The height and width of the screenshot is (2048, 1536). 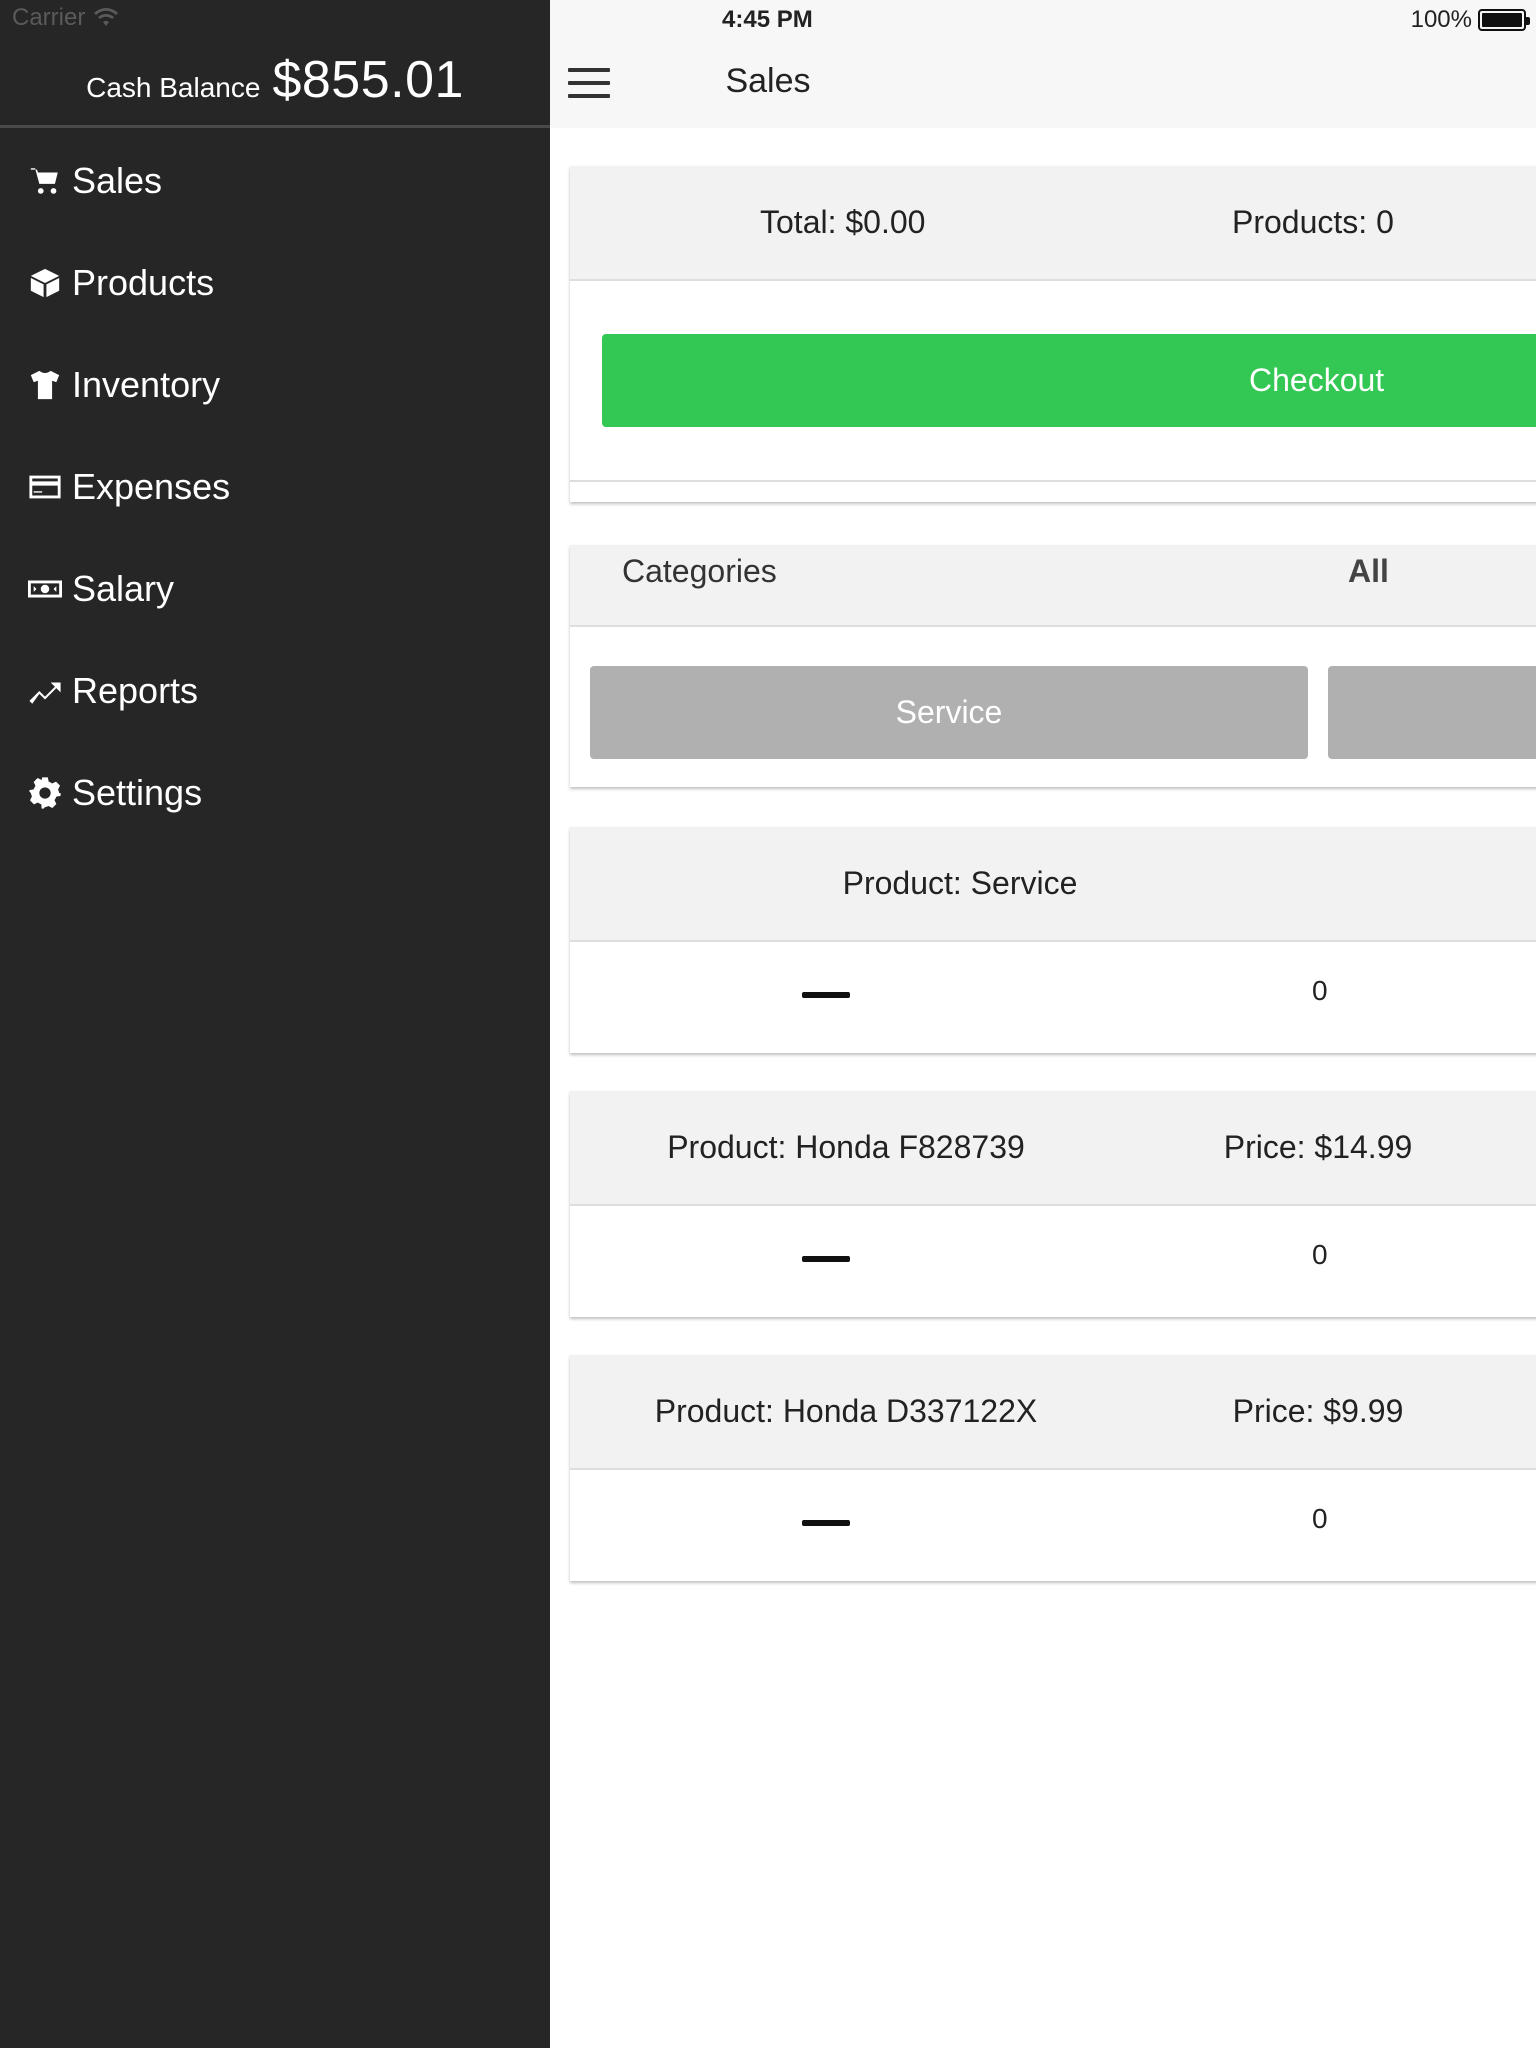 I want to click on menu-item-label: Inventory, so click(x=146, y=384).